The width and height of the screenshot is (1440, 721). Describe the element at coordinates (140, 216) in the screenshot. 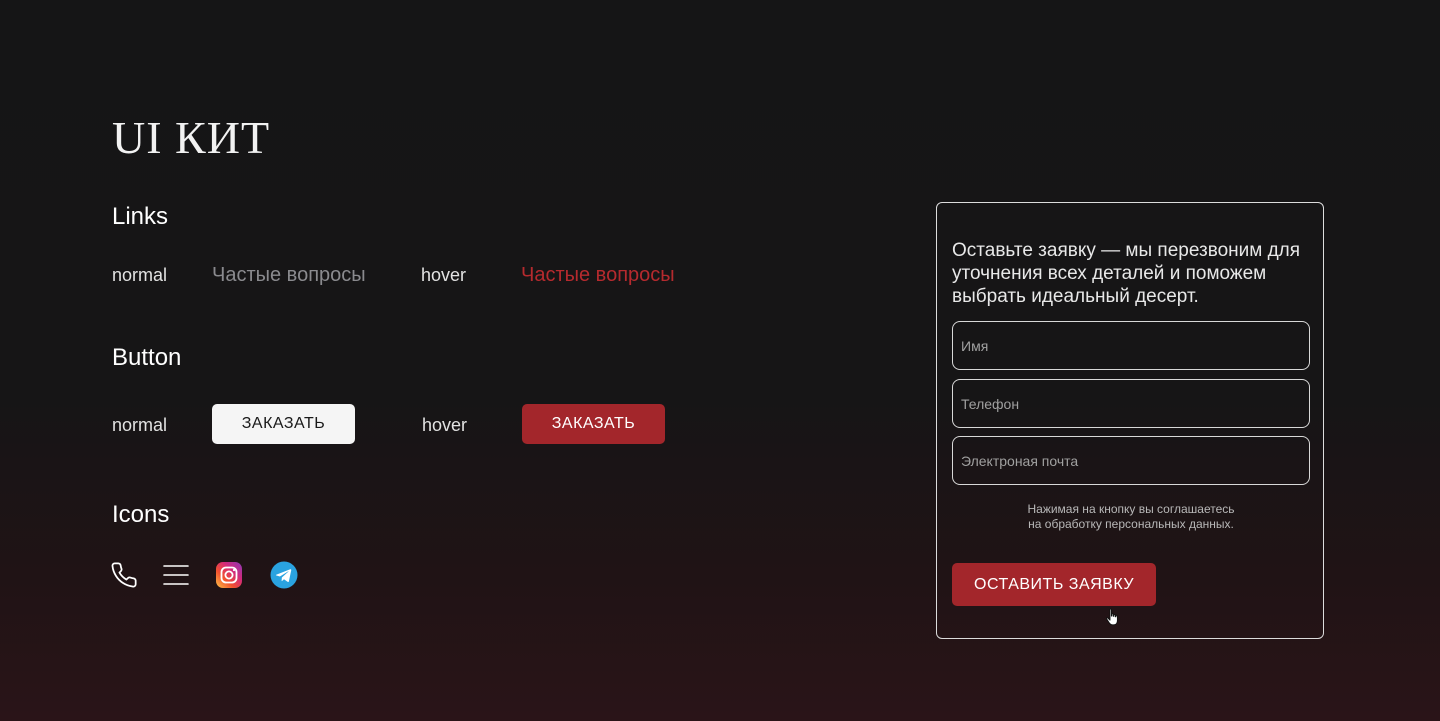

I see `links-section-title: Links` at that location.